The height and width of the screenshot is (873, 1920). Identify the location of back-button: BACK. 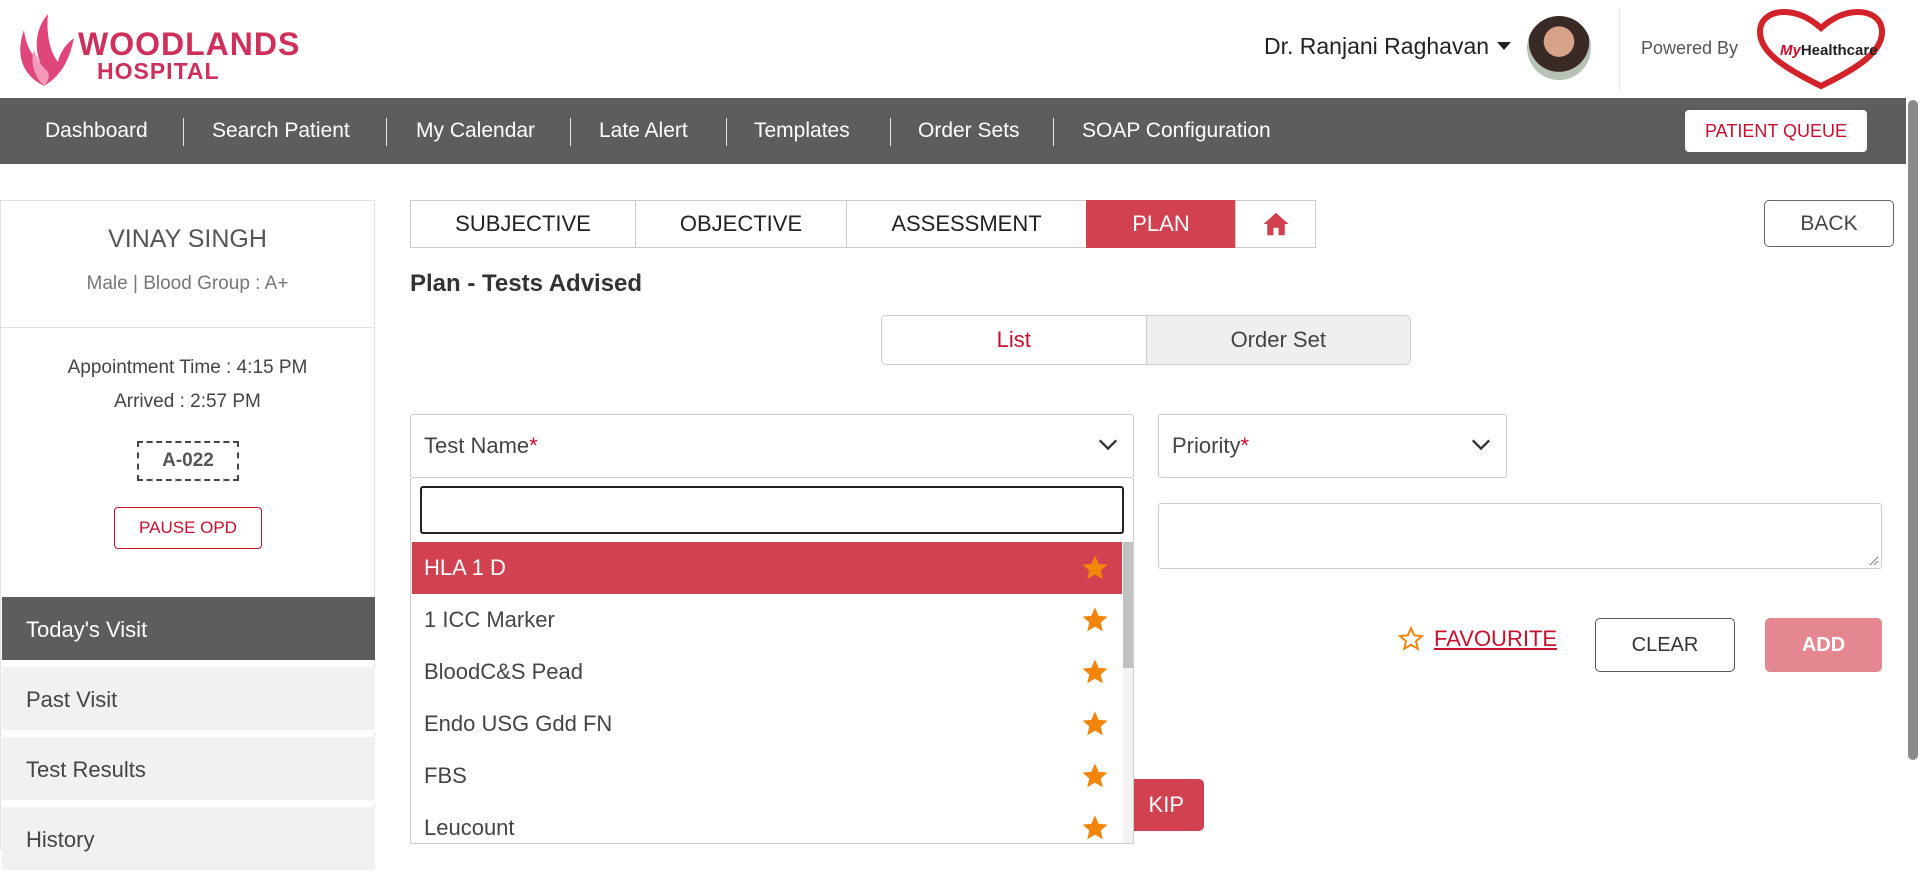
(1829, 223).